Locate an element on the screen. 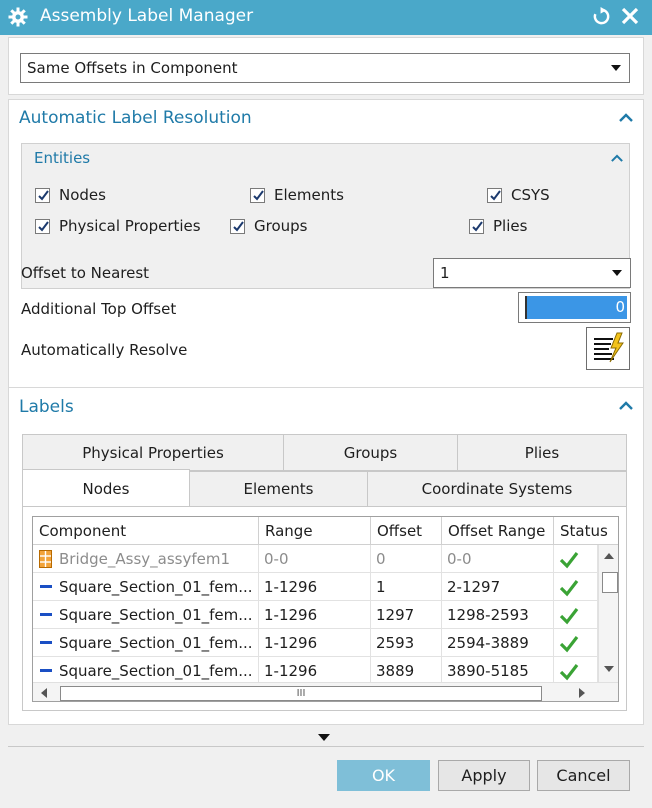 Image resolution: width=652 pixels, height=808 pixels. apply-label: Apply is located at coordinates (484, 775).